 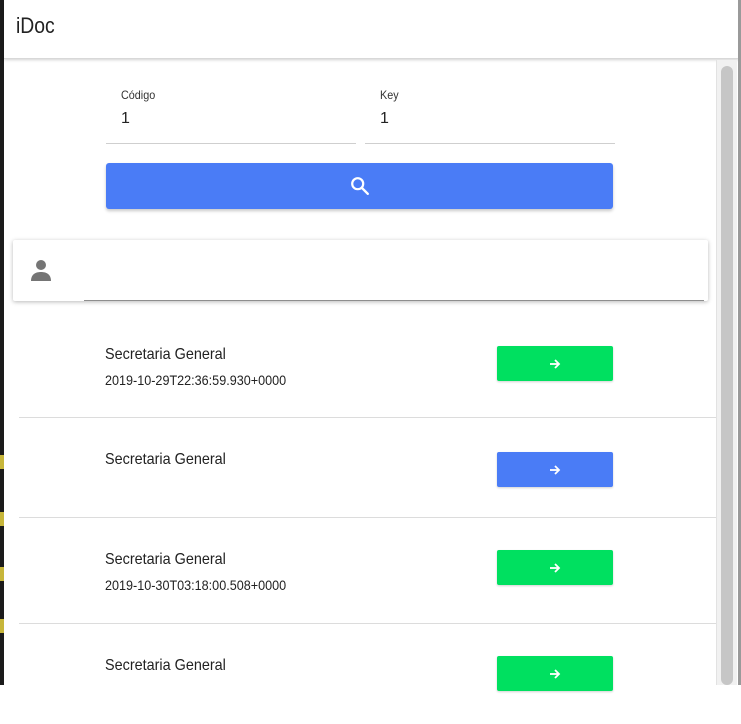 I want to click on scrollbar-thumb, so click(x=727, y=375).